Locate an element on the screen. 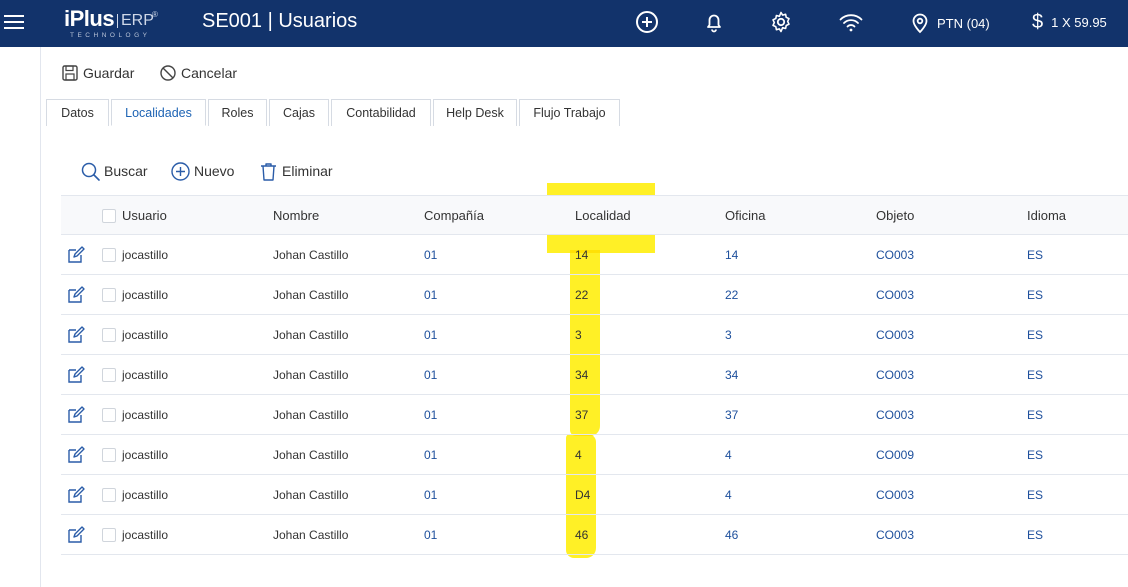  header-objeto: Objeto is located at coordinates (895, 216).